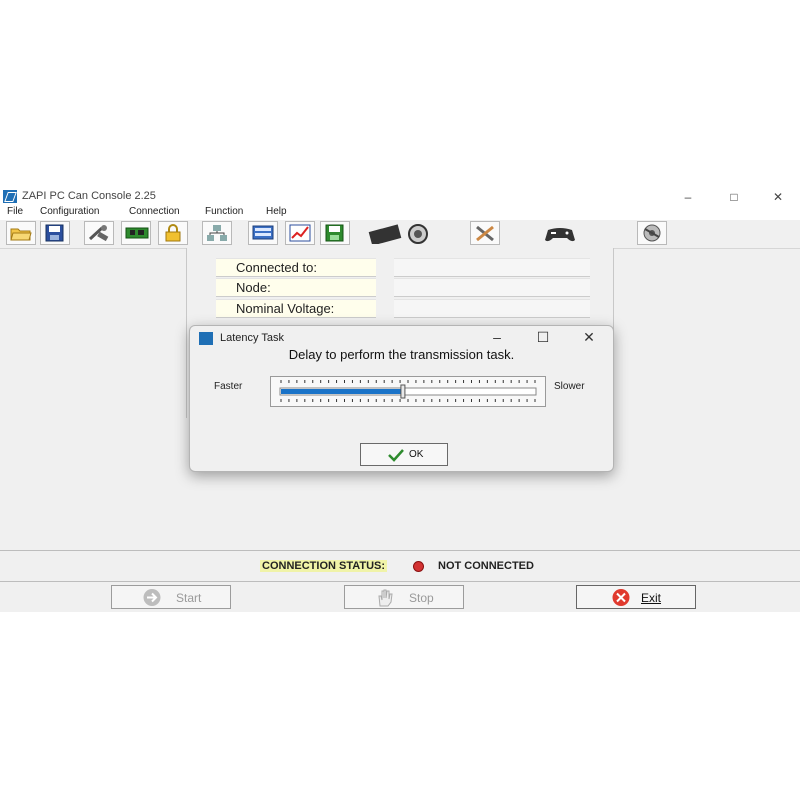 The height and width of the screenshot is (800, 800). What do you see at coordinates (89, 196) in the screenshot?
I see `window-title: ZAPI PC Can Console 2.25` at bounding box center [89, 196].